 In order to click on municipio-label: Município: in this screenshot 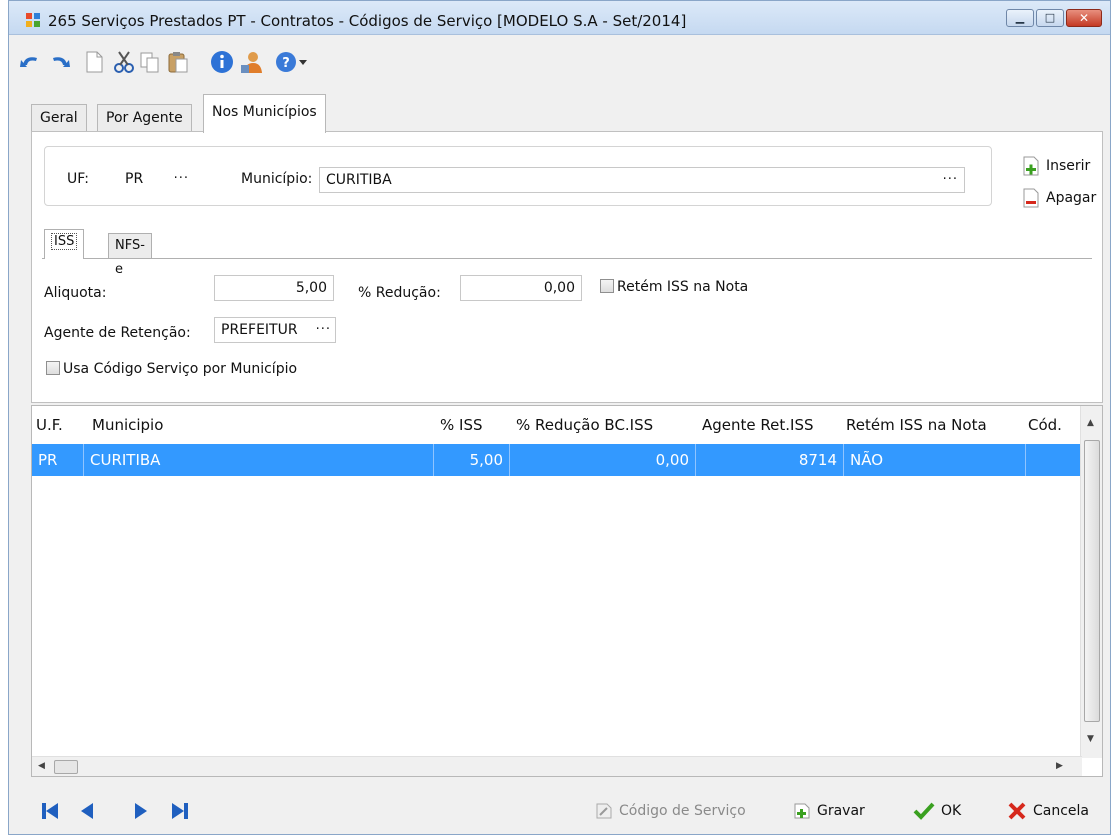, I will do `click(277, 179)`.